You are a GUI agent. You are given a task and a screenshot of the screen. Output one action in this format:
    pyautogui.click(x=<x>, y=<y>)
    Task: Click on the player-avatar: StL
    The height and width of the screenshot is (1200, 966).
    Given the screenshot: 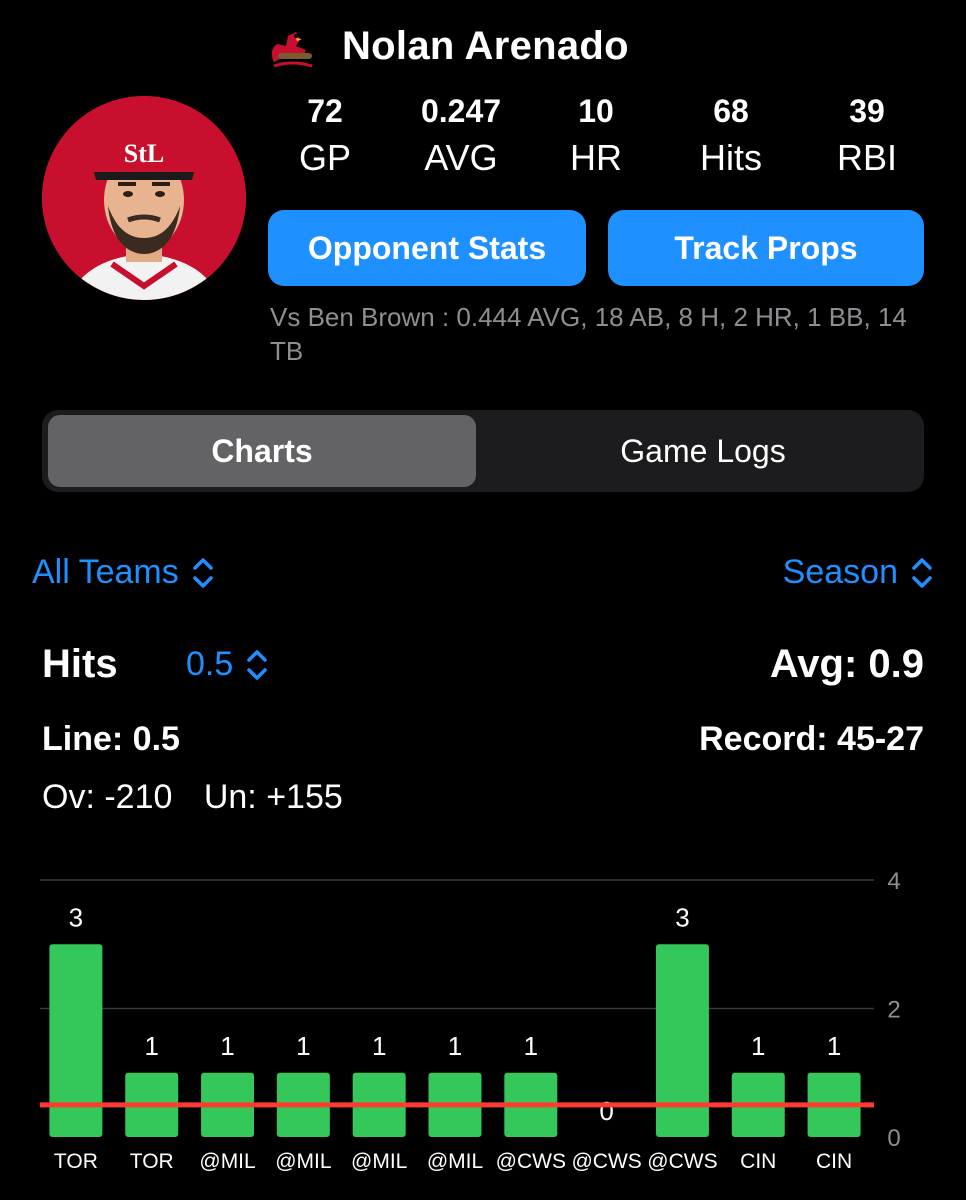 What is the action you would take?
    pyautogui.click(x=144, y=198)
    